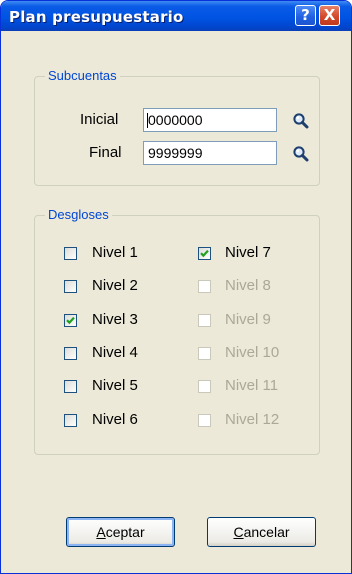 This screenshot has height=574, width=352. What do you see at coordinates (101, 532) in the screenshot?
I see `accept-mnemonic: A` at bounding box center [101, 532].